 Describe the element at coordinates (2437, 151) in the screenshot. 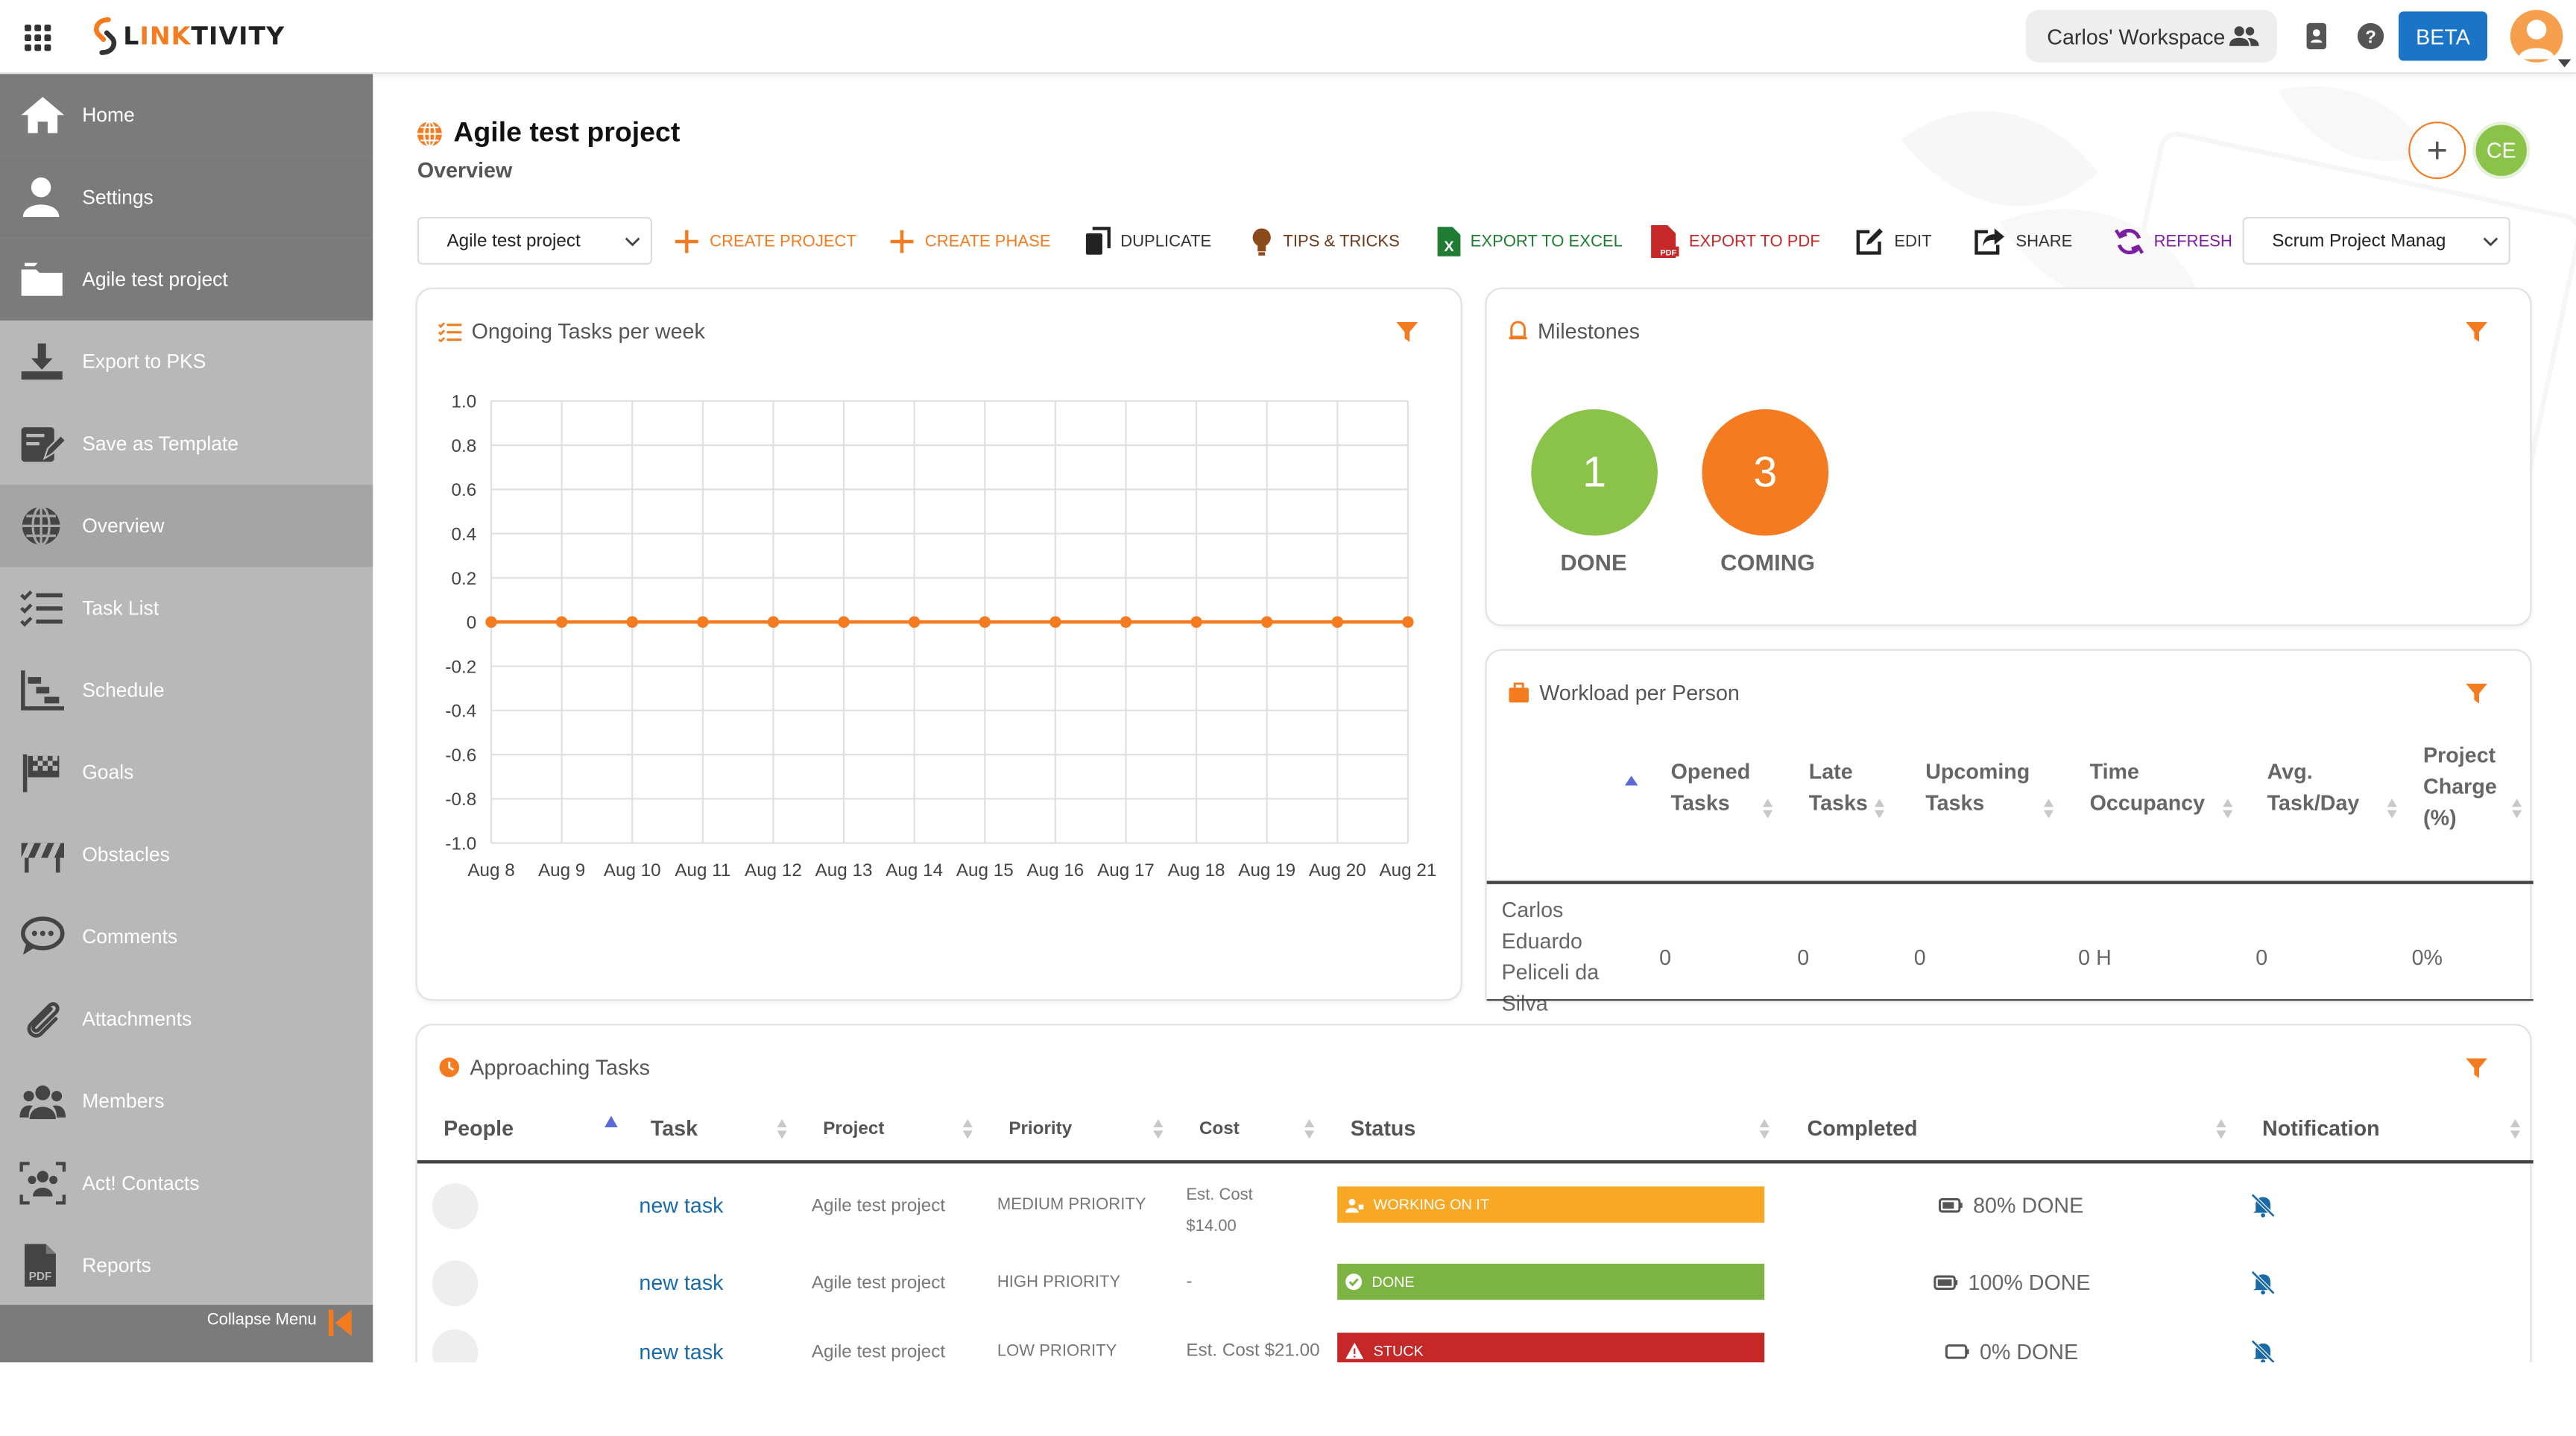

I see `add-member-button: +` at that location.